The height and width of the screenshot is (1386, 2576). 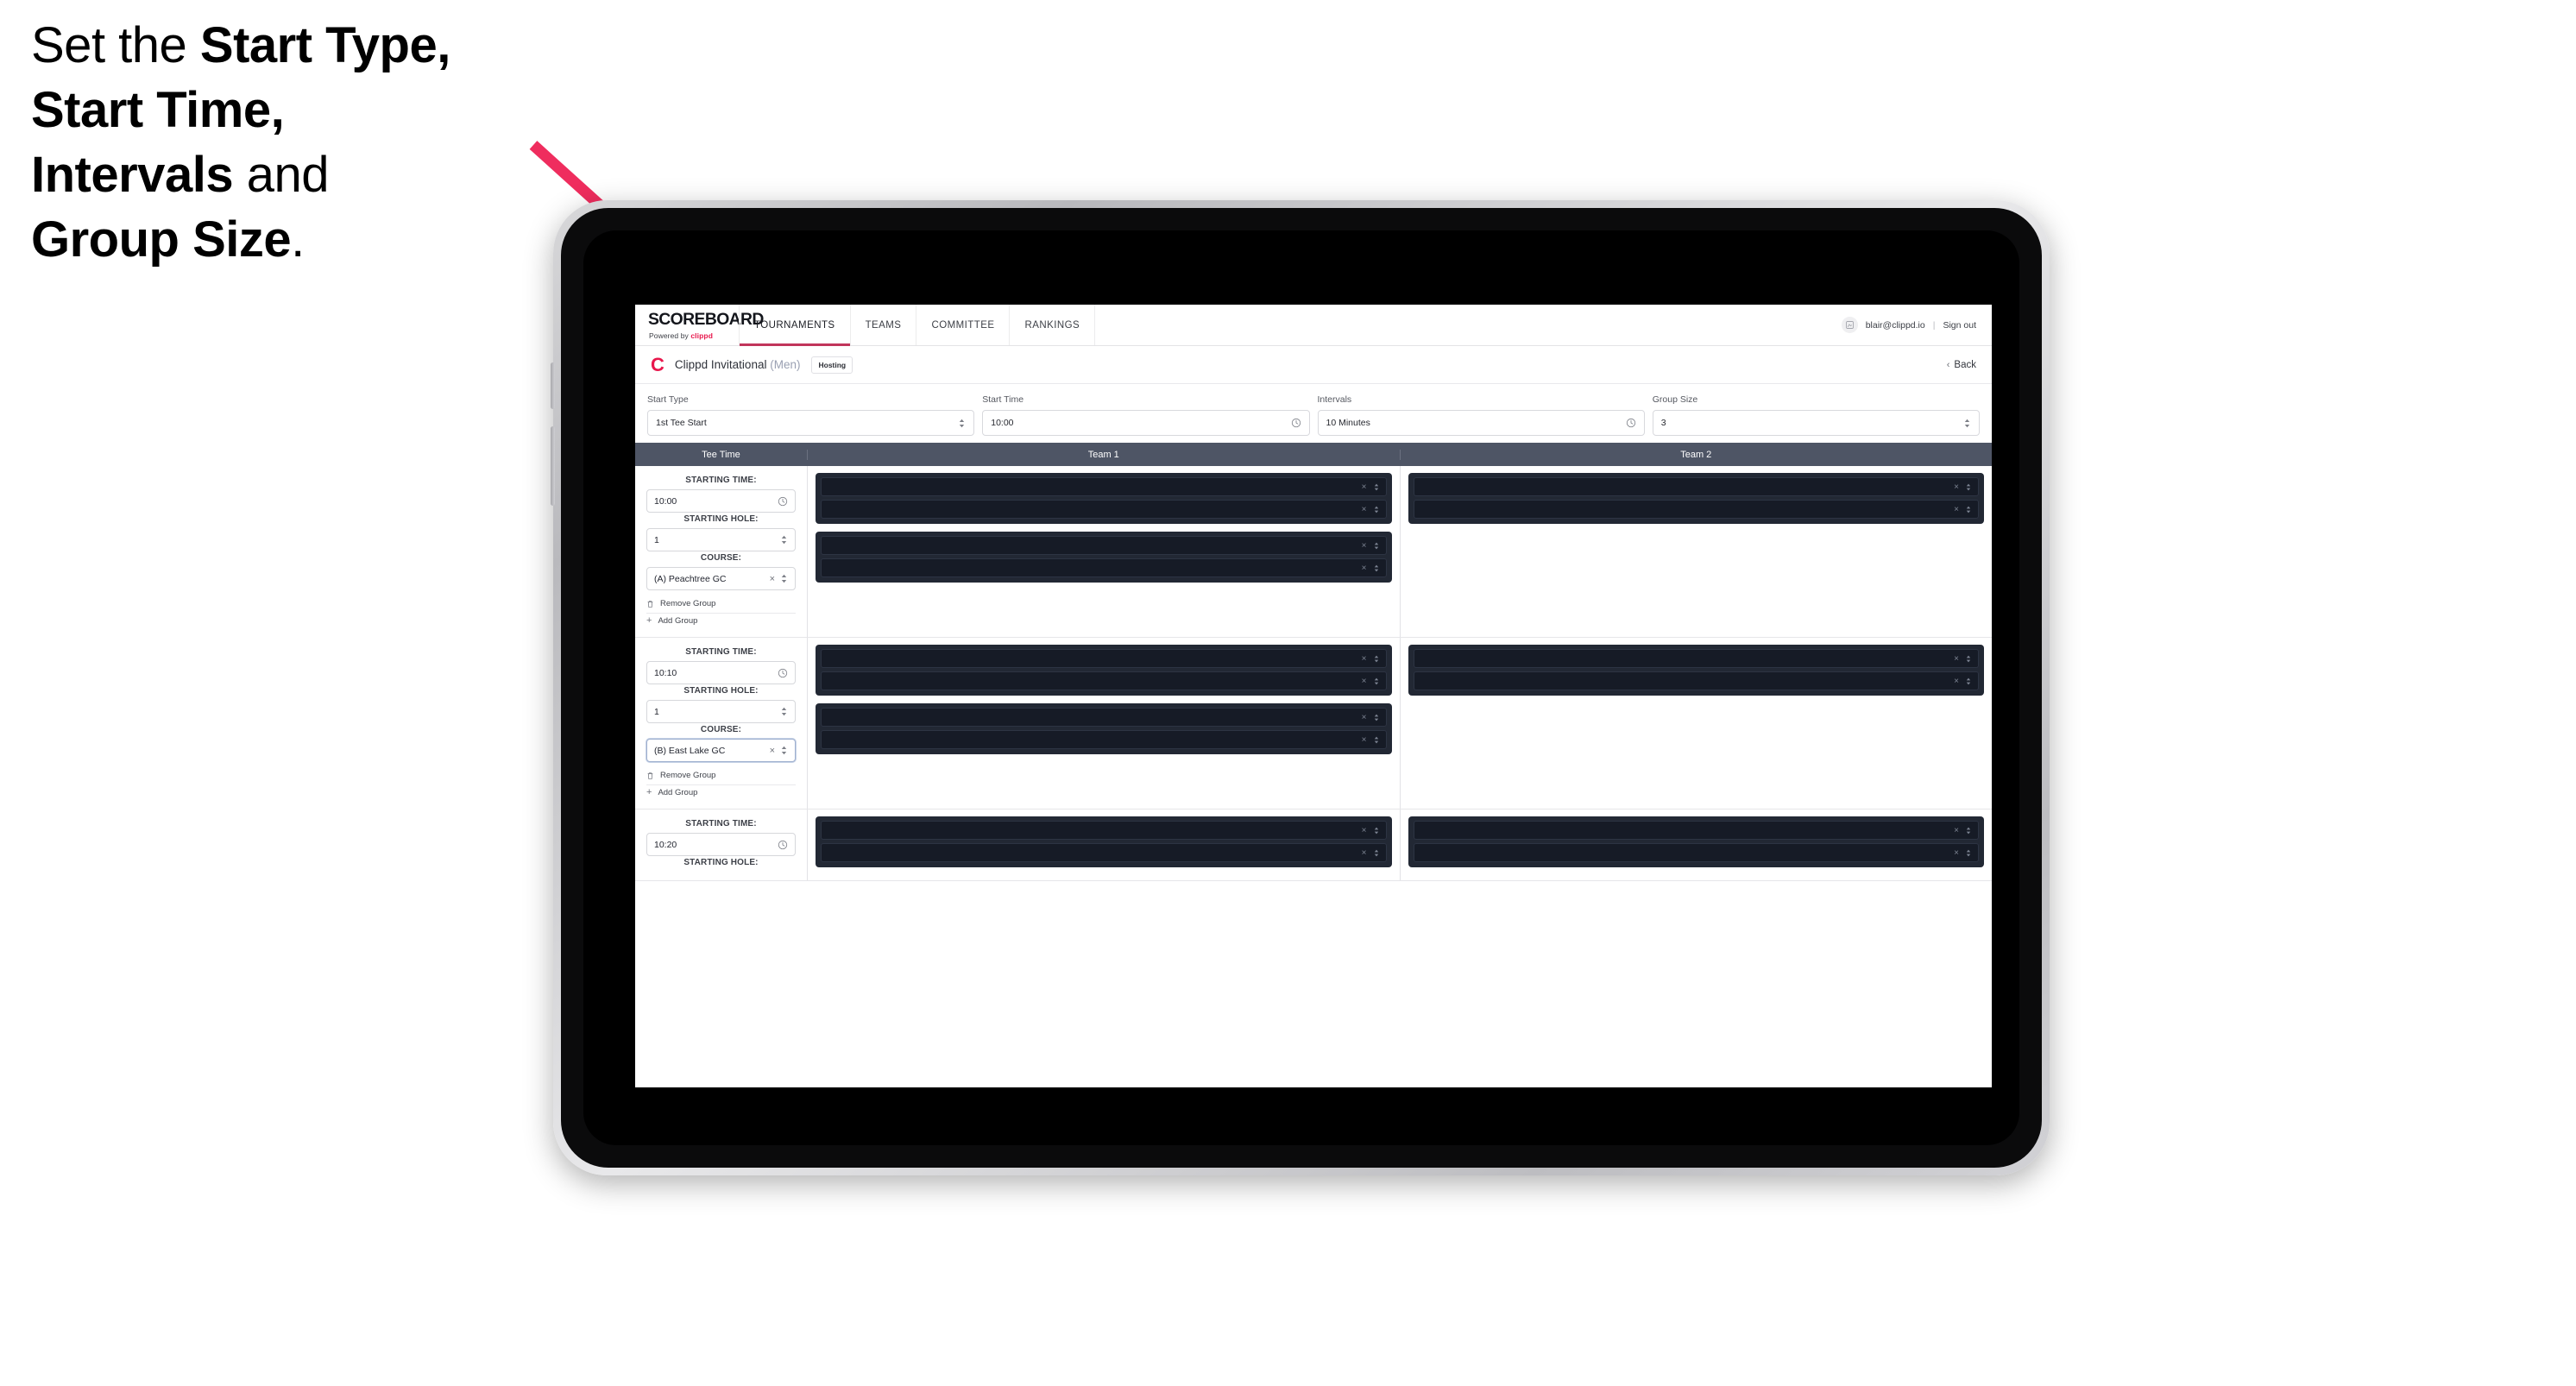 I want to click on field-control: 3, so click(x=1816, y=423).